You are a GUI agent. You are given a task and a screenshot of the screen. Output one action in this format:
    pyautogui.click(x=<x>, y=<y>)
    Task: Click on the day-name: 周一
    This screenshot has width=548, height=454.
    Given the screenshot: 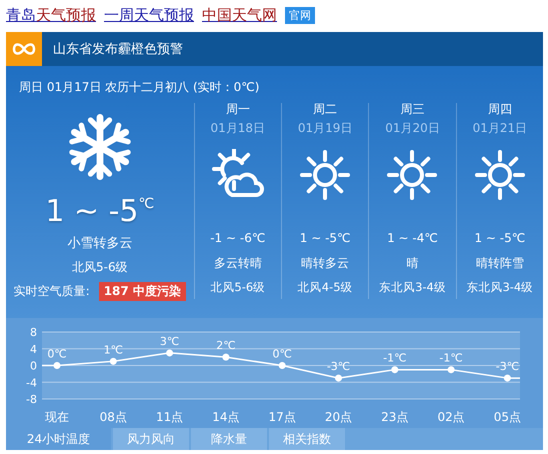 What is the action you would take?
    pyautogui.click(x=238, y=109)
    